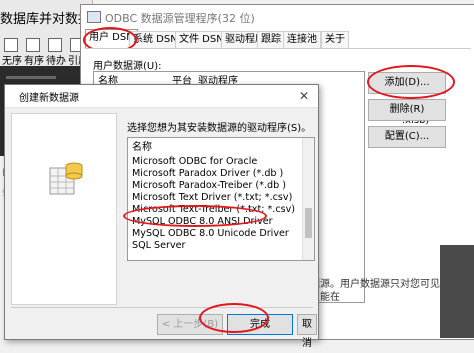 The image size is (474, 353). Describe the element at coordinates (407, 110) in the screenshot. I see `delete-button: 删除(R)` at that location.